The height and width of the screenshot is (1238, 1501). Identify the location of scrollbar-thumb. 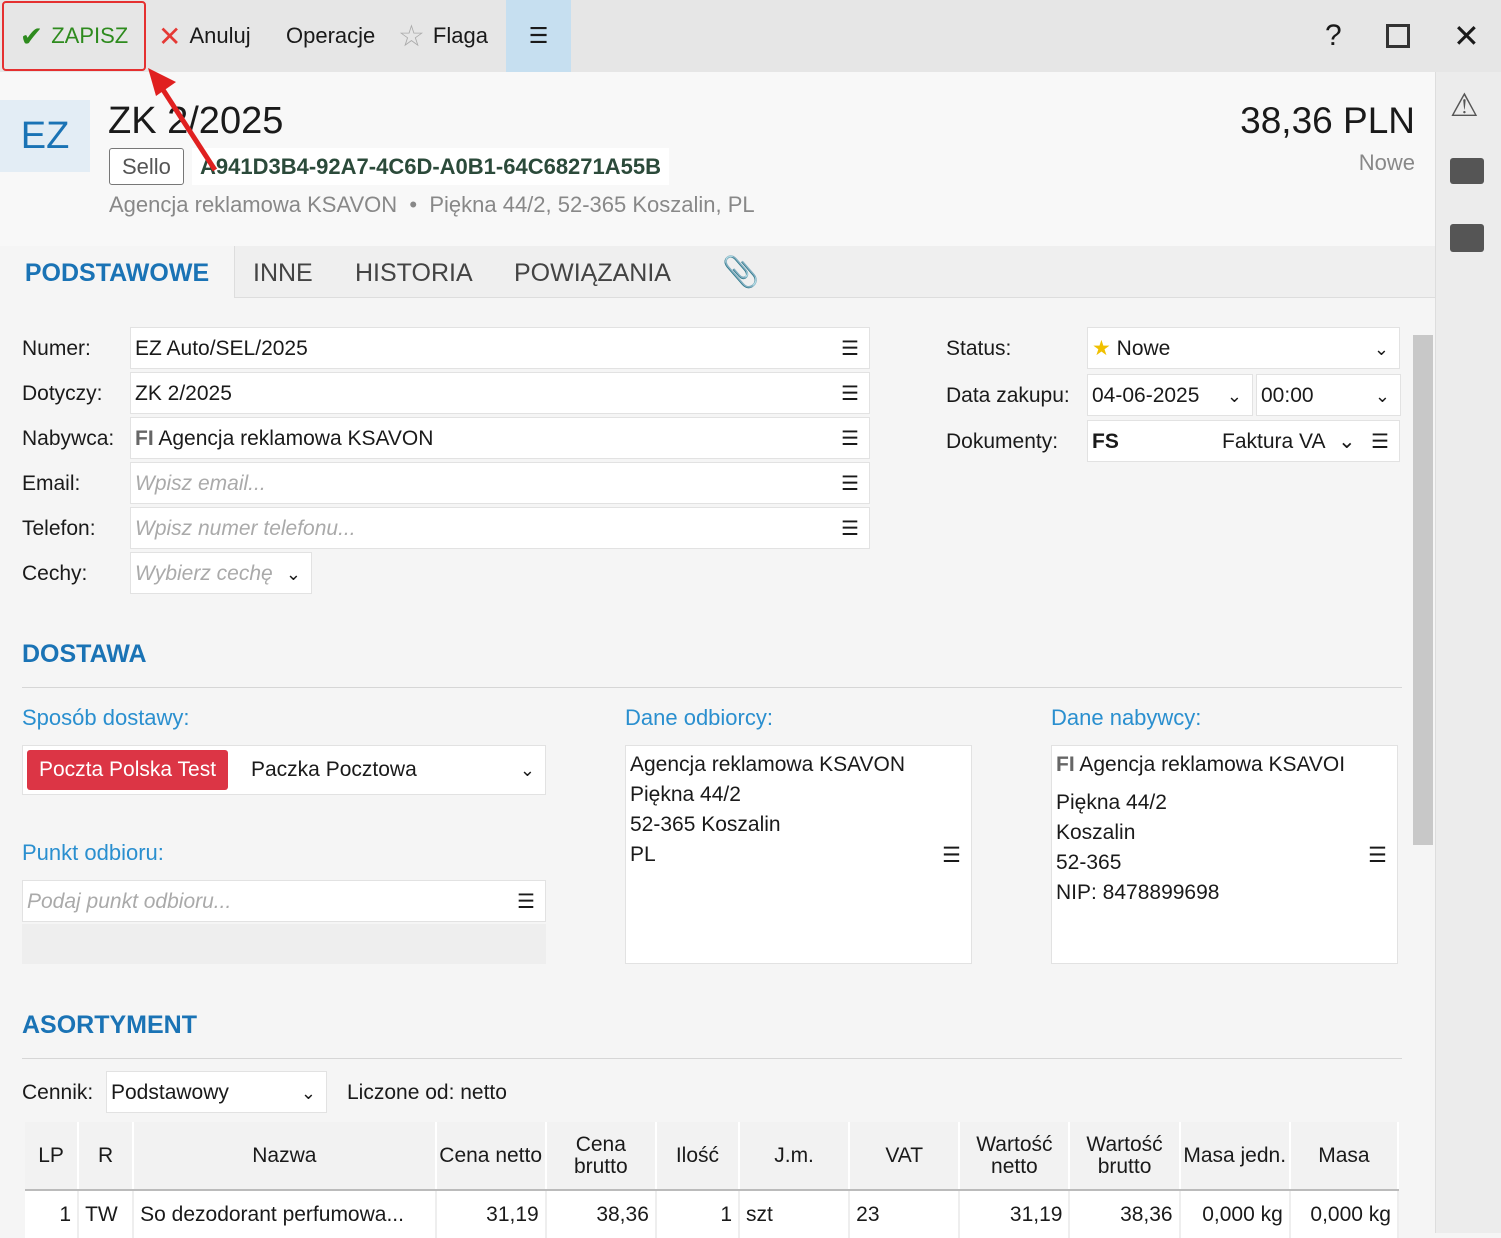
(1423, 590).